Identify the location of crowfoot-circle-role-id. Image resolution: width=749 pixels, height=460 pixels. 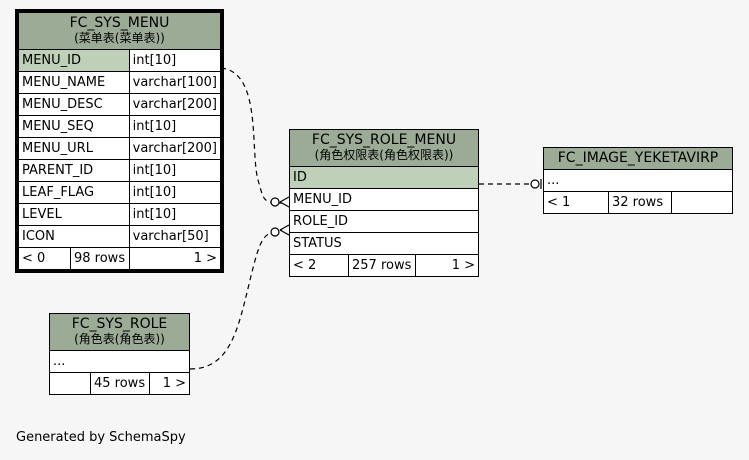
(275, 232).